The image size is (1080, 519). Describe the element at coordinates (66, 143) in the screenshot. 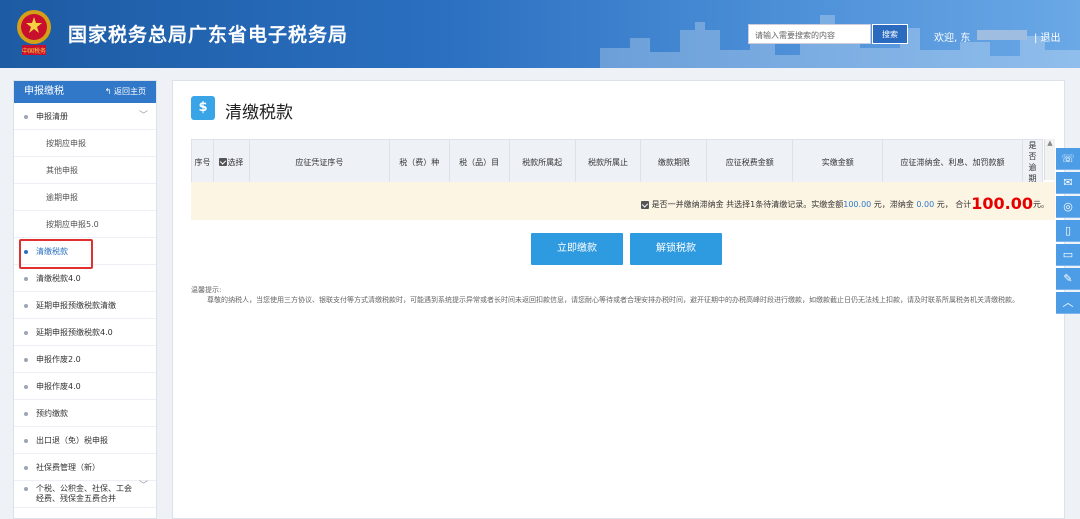

I see `sidebar-item-label: 按期应申报` at that location.